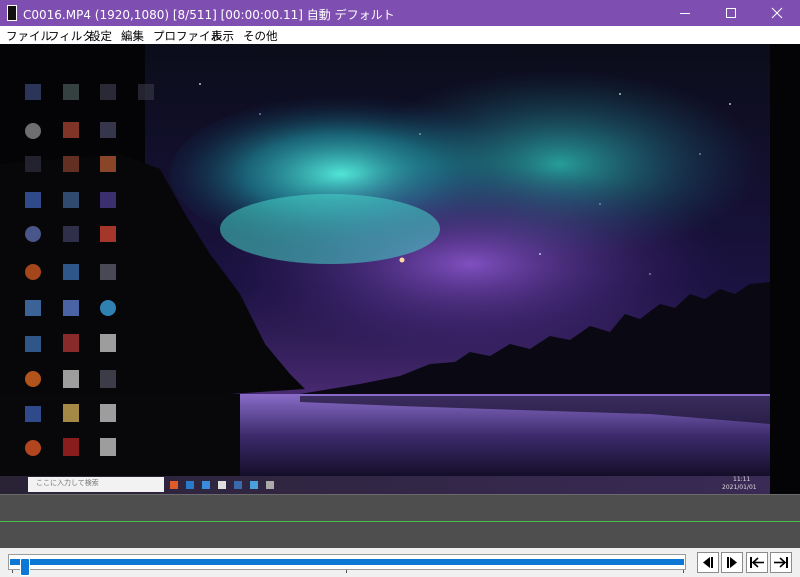  What do you see at coordinates (400, 35) in the screenshot?
I see `menu-bar: ファイル フィルタ 設定 編集 プロファイル 表示 その他` at bounding box center [400, 35].